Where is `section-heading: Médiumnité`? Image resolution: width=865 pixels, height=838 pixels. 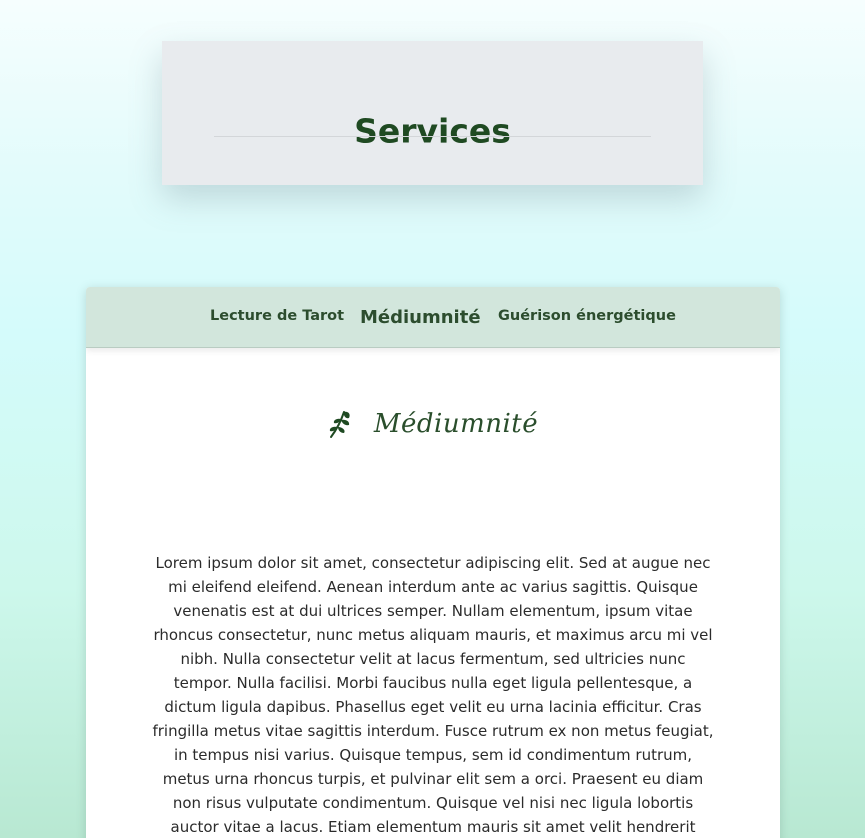 section-heading: Médiumnité is located at coordinates (433, 429).